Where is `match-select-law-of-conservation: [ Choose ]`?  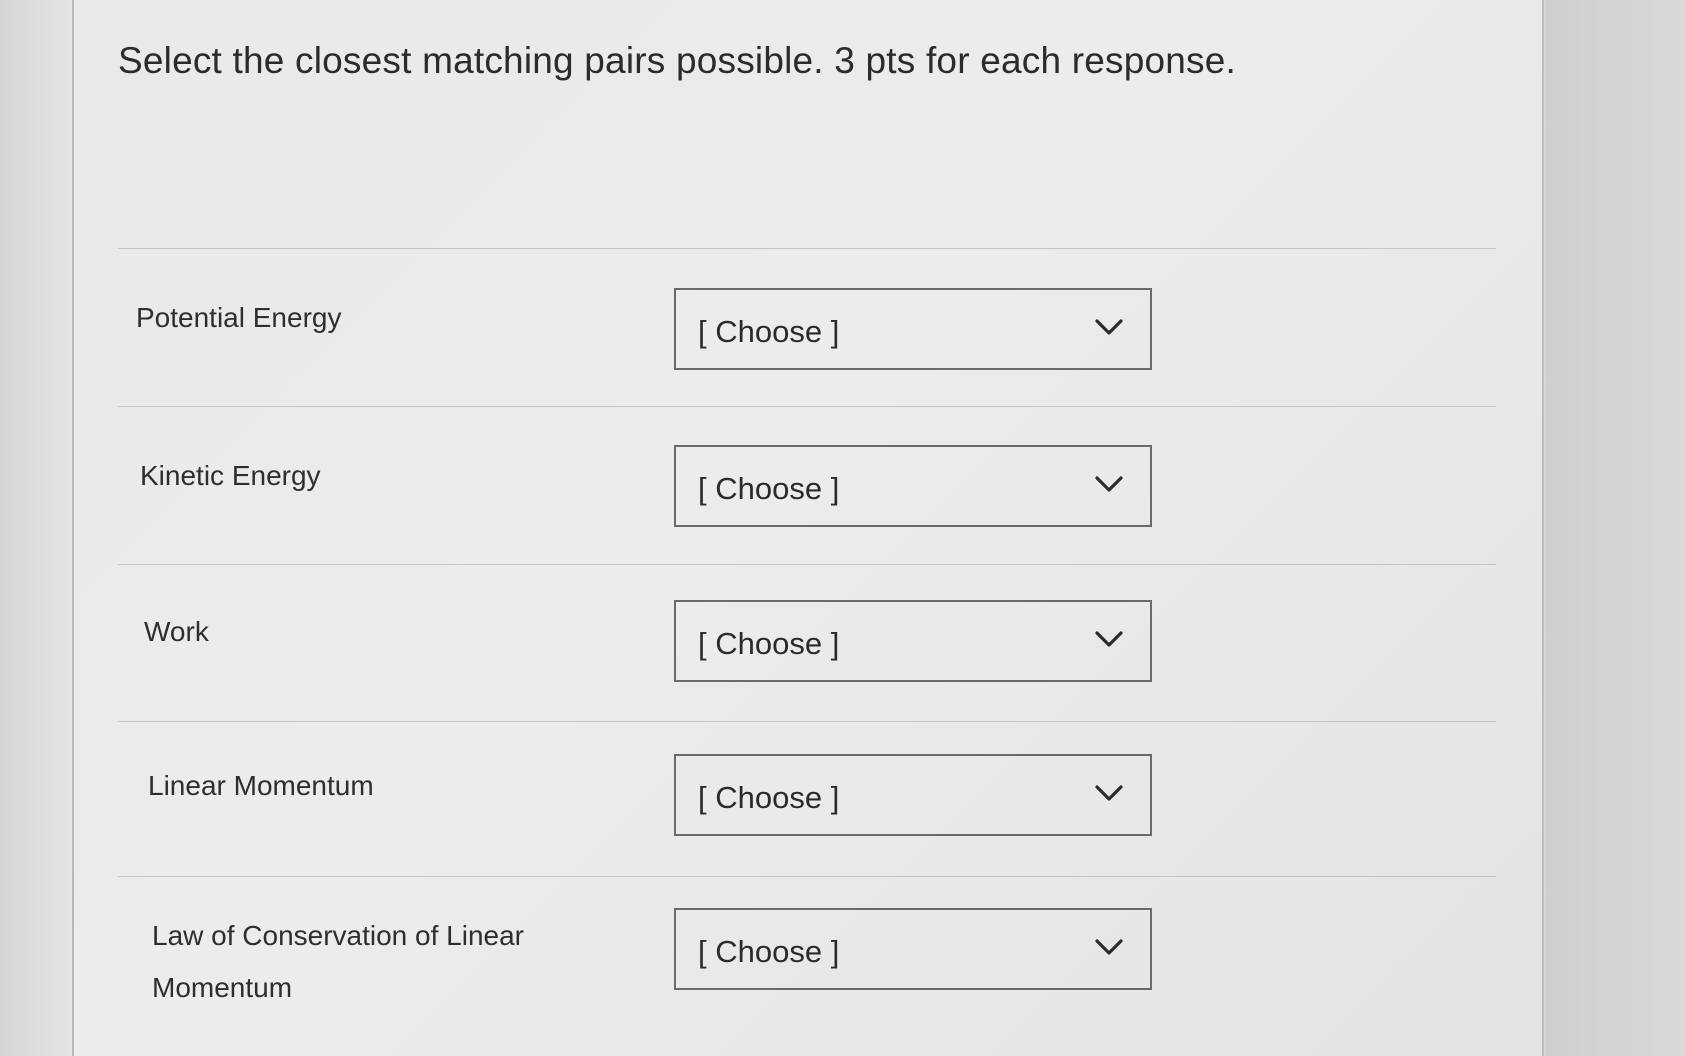
match-select-law-of-conservation: [ Choose ] is located at coordinates (913, 949).